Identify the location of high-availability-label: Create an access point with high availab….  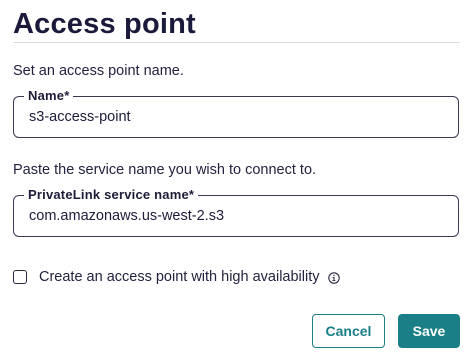
(179, 277).